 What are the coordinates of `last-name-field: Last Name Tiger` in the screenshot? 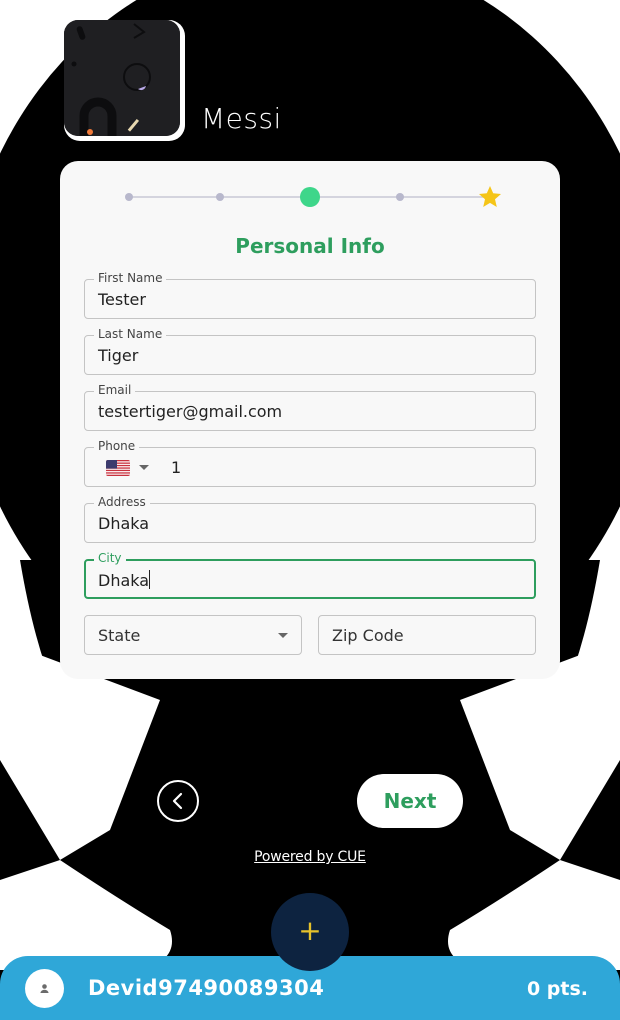 It's located at (310, 351).